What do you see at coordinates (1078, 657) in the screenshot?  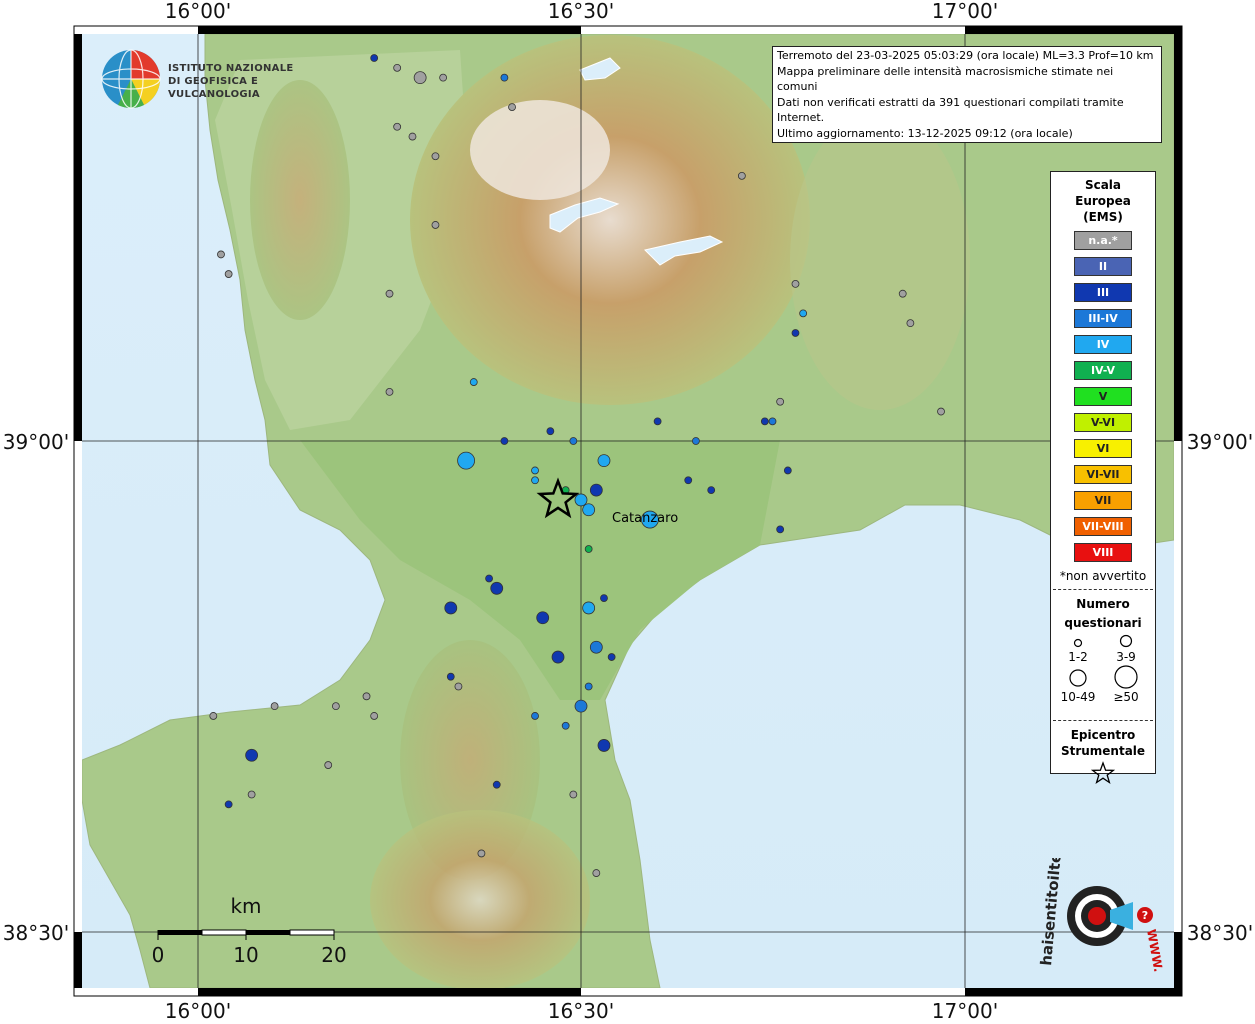 I see `size-label-1-2: 1-2` at bounding box center [1078, 657].